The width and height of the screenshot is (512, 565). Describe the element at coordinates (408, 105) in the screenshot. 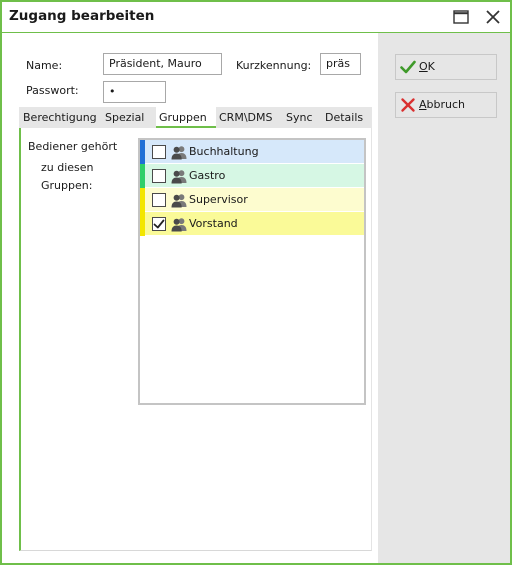

I see `x-icon` at that location.